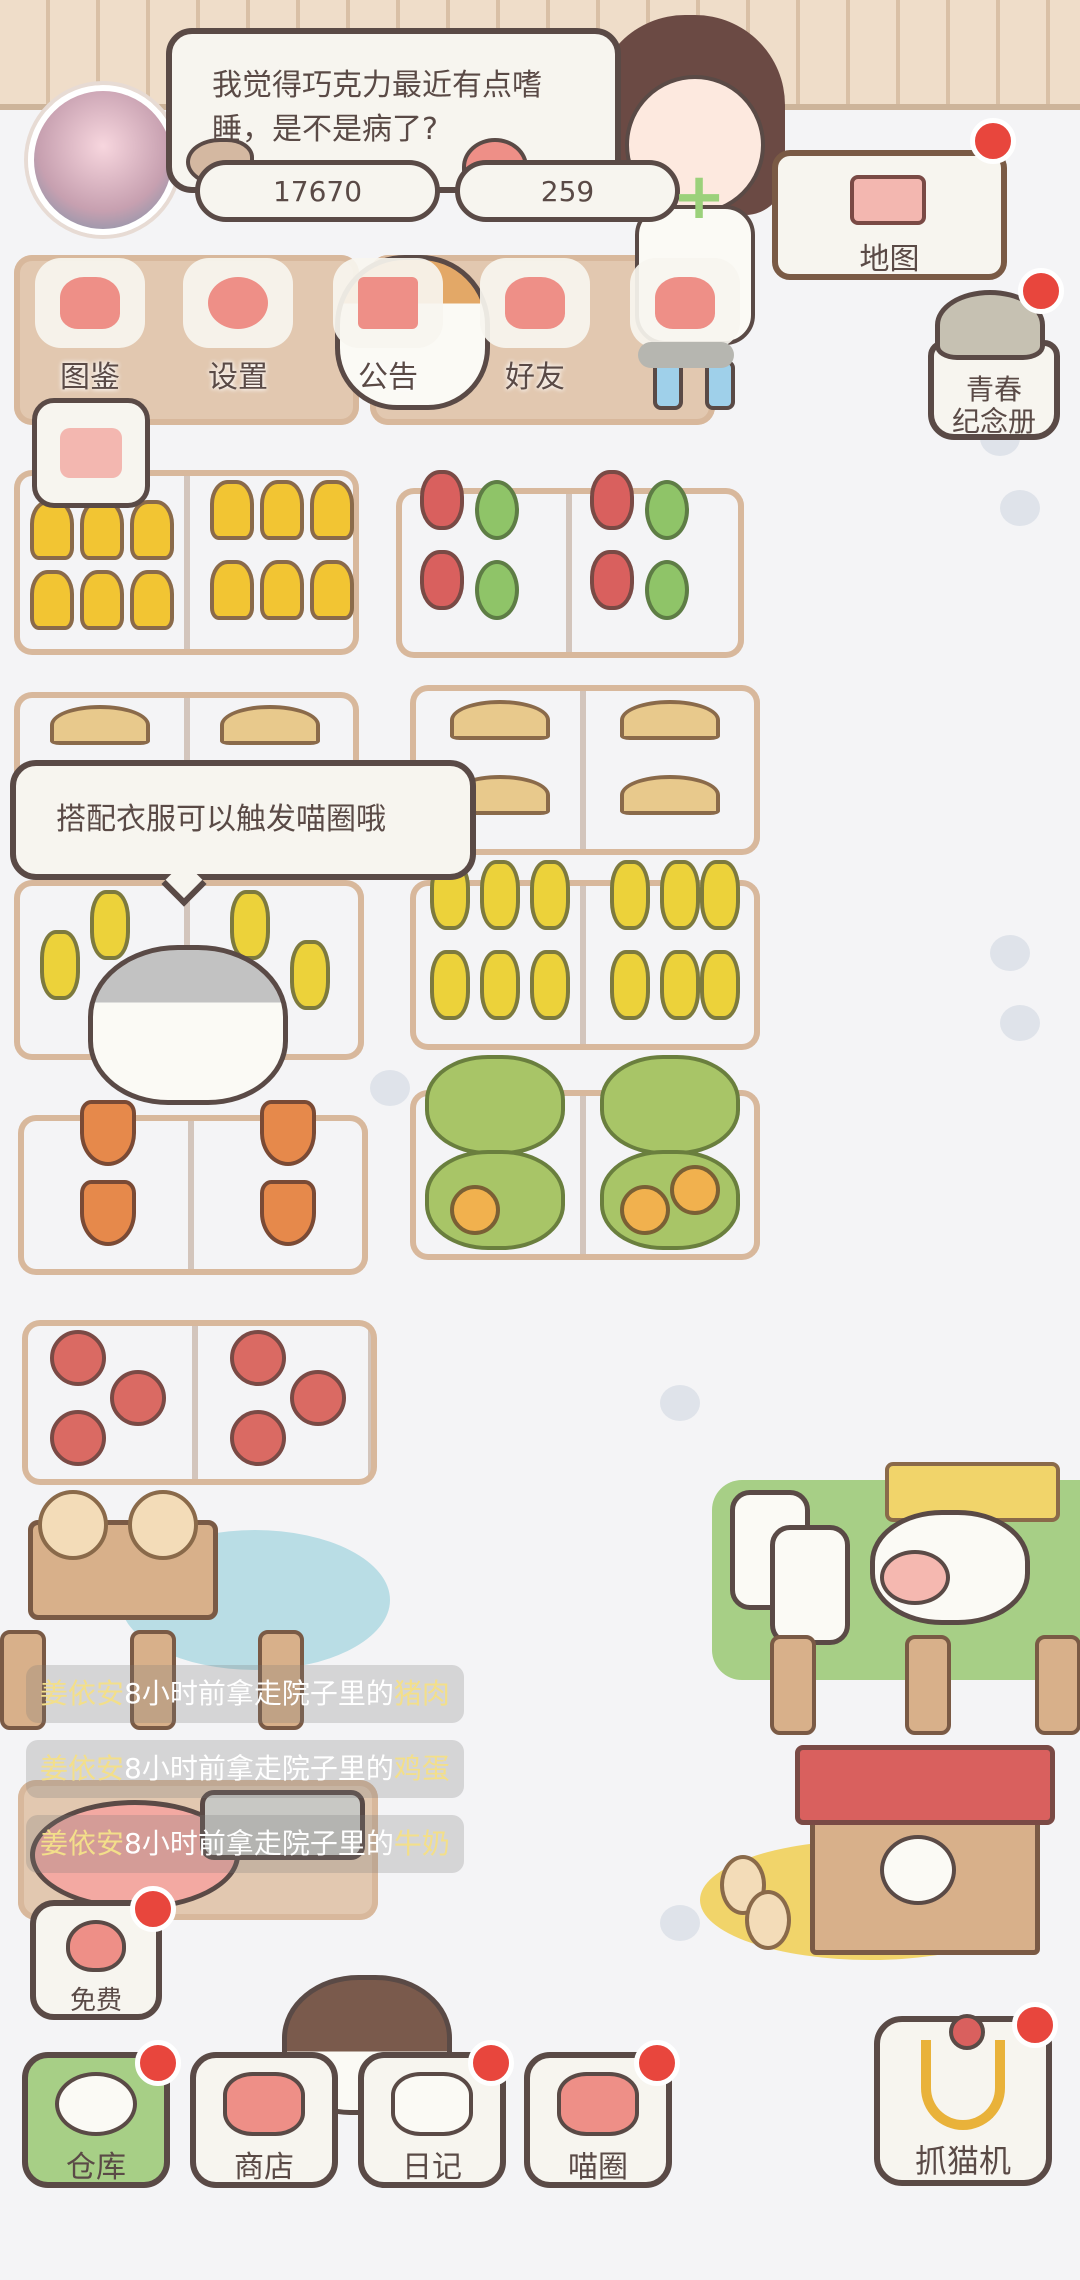  Describe the element at coordinates (1041, 291) in the screenshot. I see `memorial-notification-dot` at that location.